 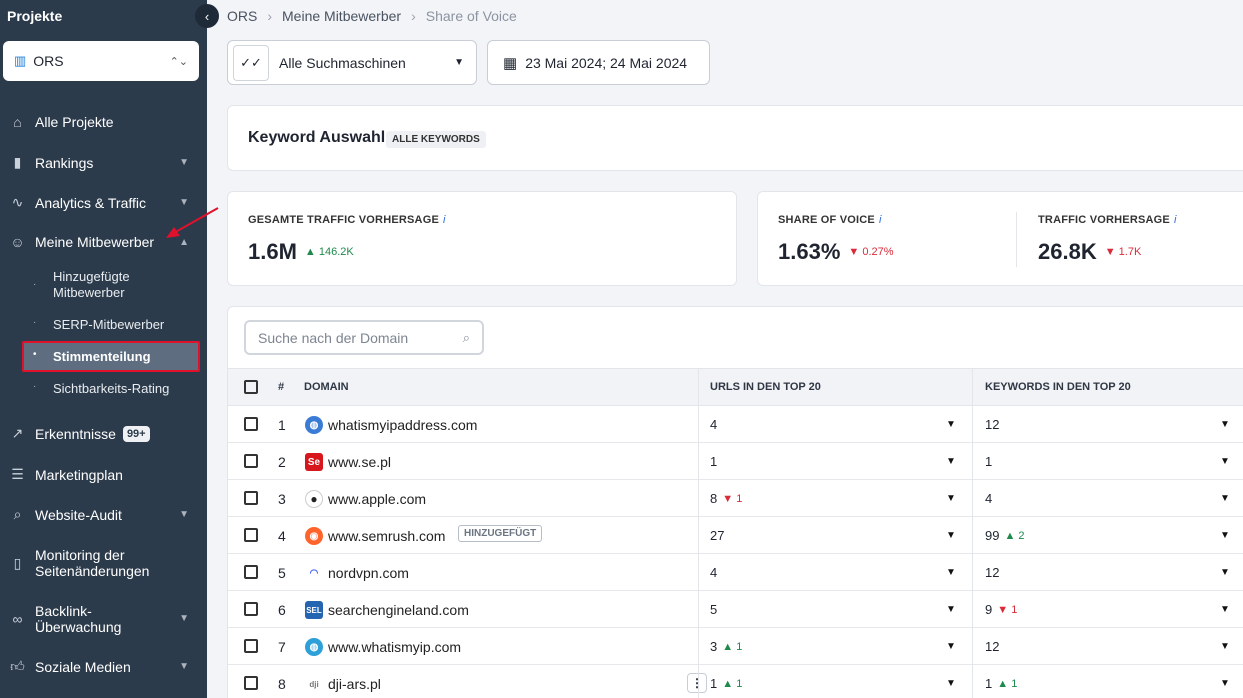 What do you see at coordinates (314, 536) in the screenshot?
I see `semrush-favicon-icon: ◉` at bounding box center [314, 536].